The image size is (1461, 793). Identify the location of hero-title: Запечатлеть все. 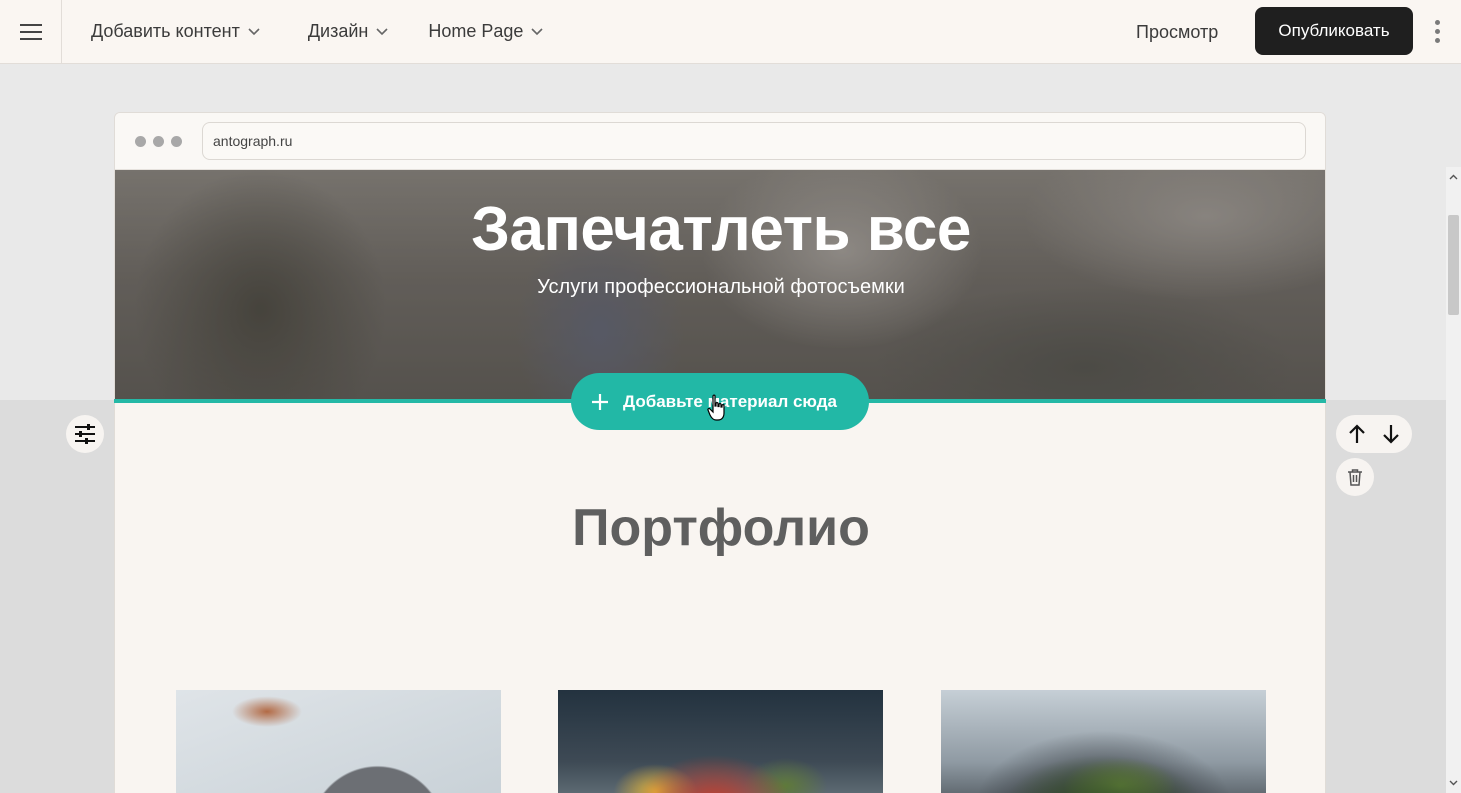
(721, 229).